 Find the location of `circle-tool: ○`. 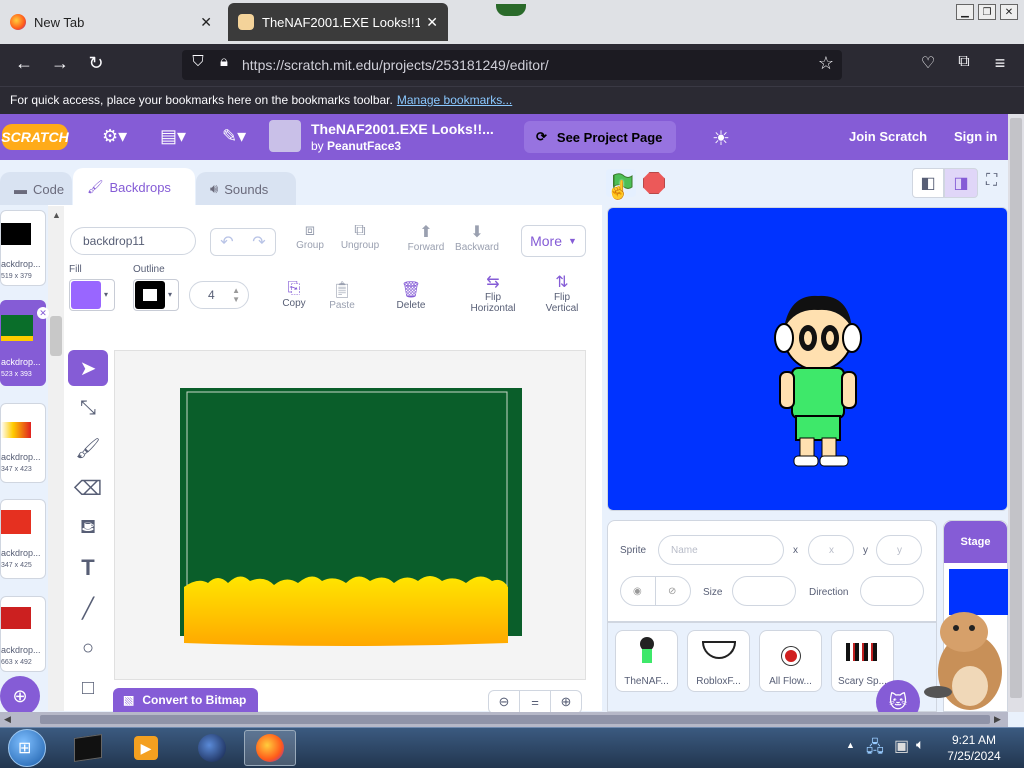

circle-tool: ○ is located at coordinates (88, 648).